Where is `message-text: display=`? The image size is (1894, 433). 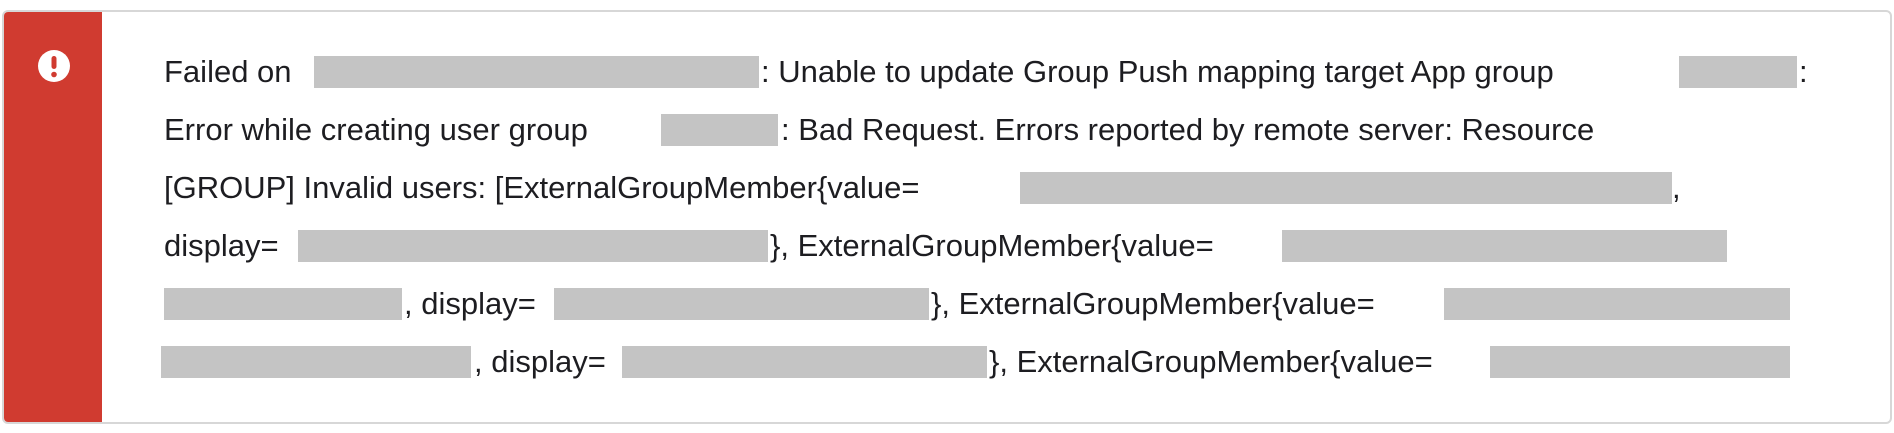
message-text: display= is located at coordinates (221, 245).